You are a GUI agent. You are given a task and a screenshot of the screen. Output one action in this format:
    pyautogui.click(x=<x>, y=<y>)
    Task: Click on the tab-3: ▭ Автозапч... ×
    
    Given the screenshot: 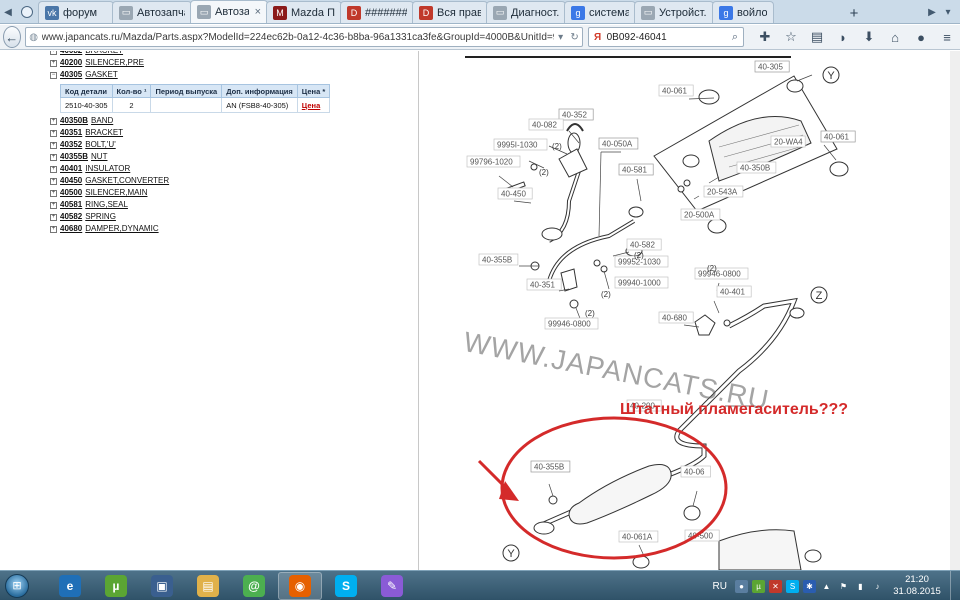 What is the action you would take?
    pyautogui.click(x=229, y=11)
    